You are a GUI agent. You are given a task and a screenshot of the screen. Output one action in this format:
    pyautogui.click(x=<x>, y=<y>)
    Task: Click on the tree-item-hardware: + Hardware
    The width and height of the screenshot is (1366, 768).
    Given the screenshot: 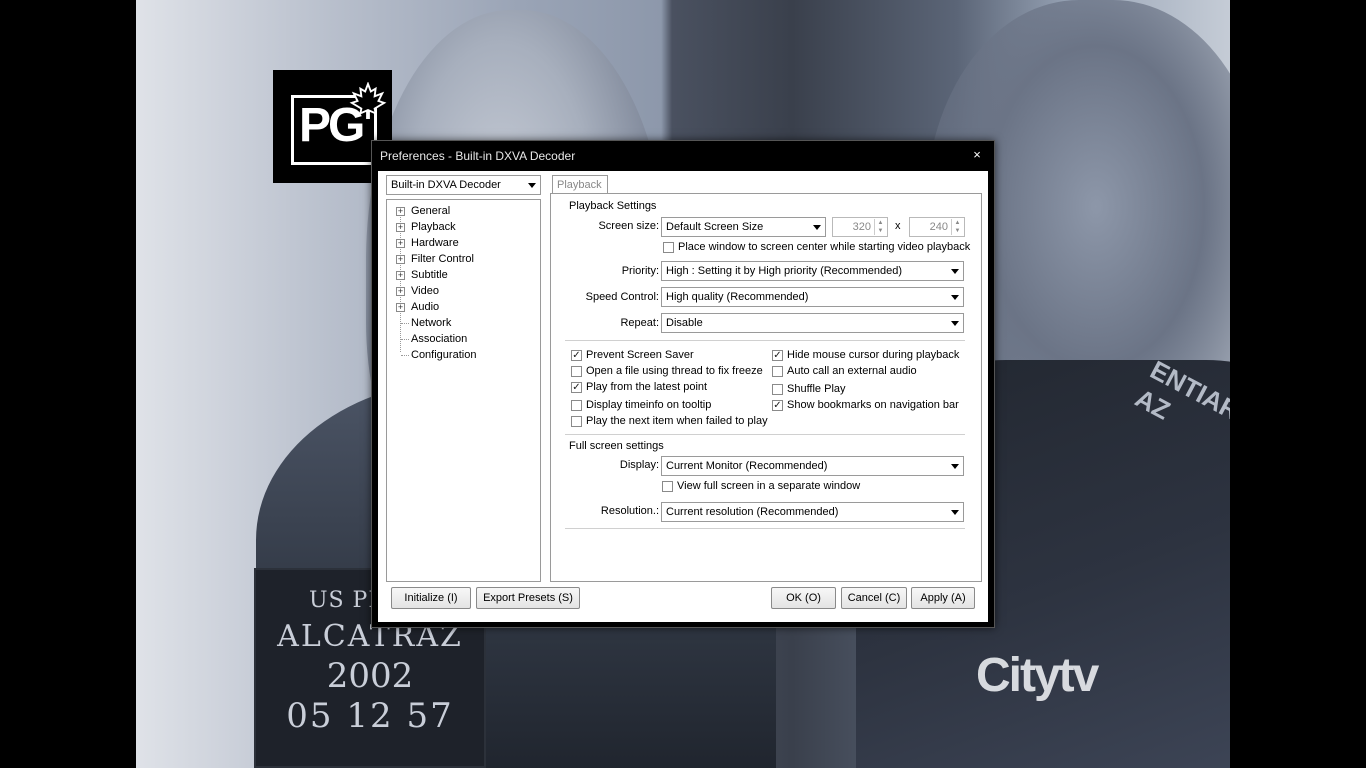 What is the action you would take?
    pyautogui.click(x=462, y=243)
    